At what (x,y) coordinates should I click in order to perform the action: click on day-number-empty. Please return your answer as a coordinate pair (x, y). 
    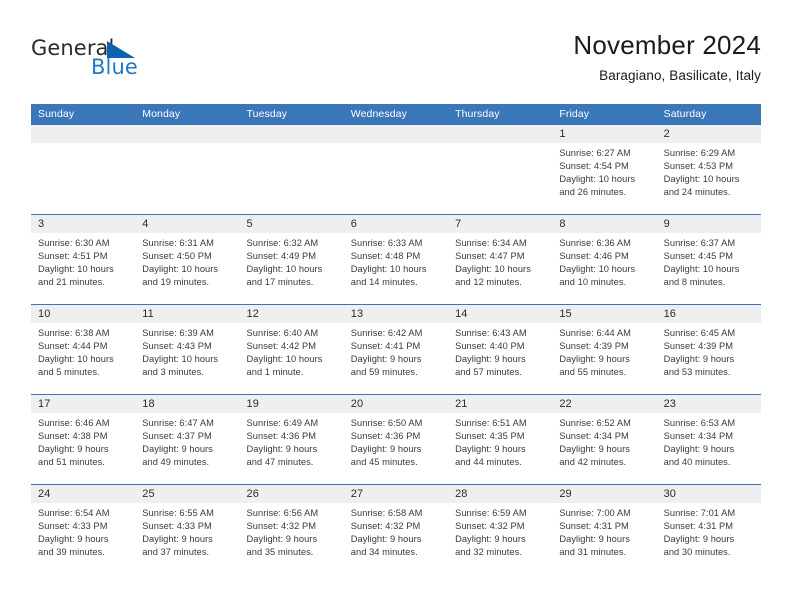
    Looking at the image, I should click on (187, 134).